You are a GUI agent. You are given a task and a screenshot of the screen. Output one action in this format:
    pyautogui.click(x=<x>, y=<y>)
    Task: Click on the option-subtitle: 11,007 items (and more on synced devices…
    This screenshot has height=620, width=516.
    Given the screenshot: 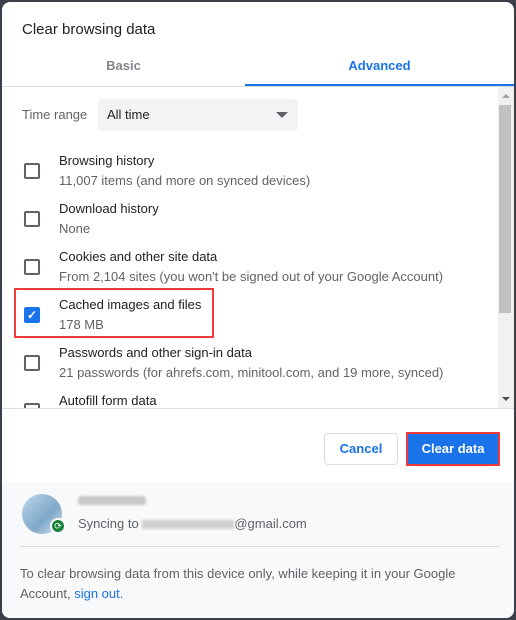 What is the action you would take?
    pyautogui.click(x=185, y=180)
    